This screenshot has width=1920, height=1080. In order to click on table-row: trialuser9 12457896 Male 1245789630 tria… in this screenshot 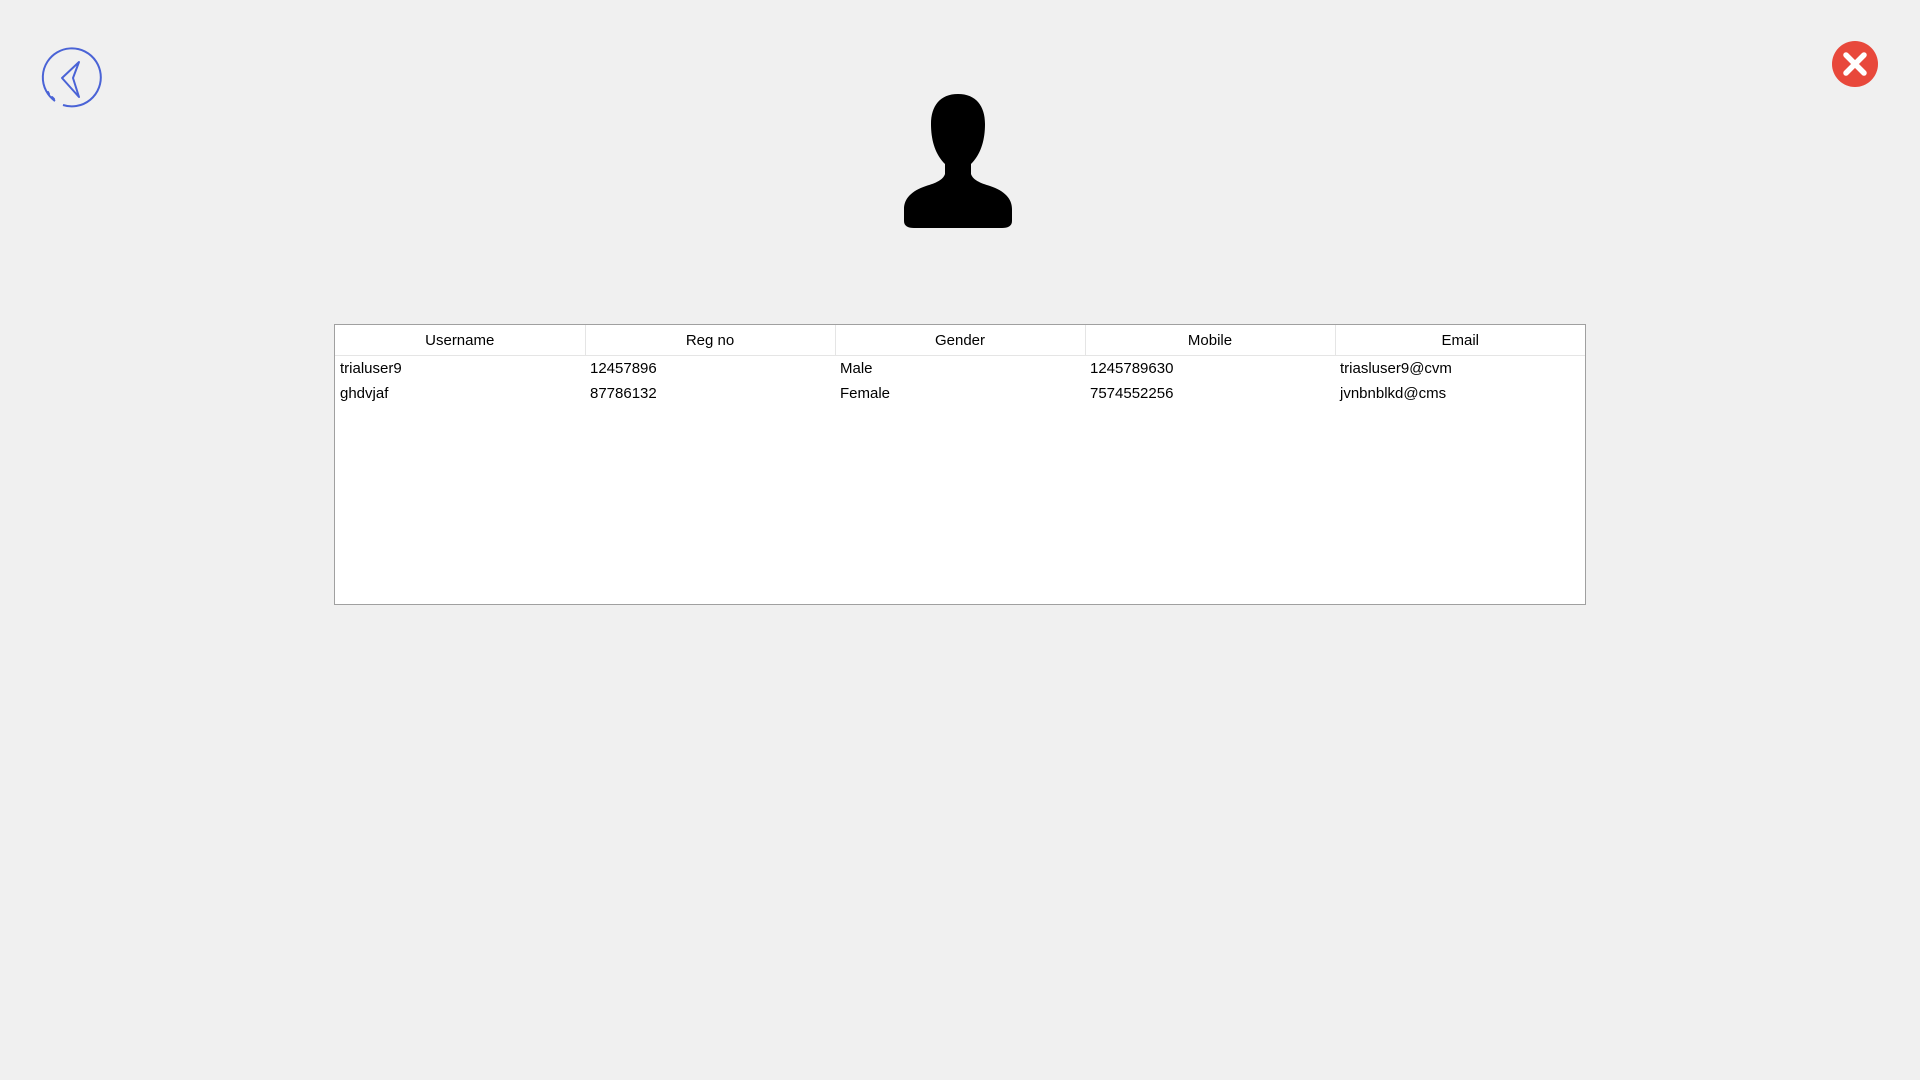, I will do `click(960, 369)`.